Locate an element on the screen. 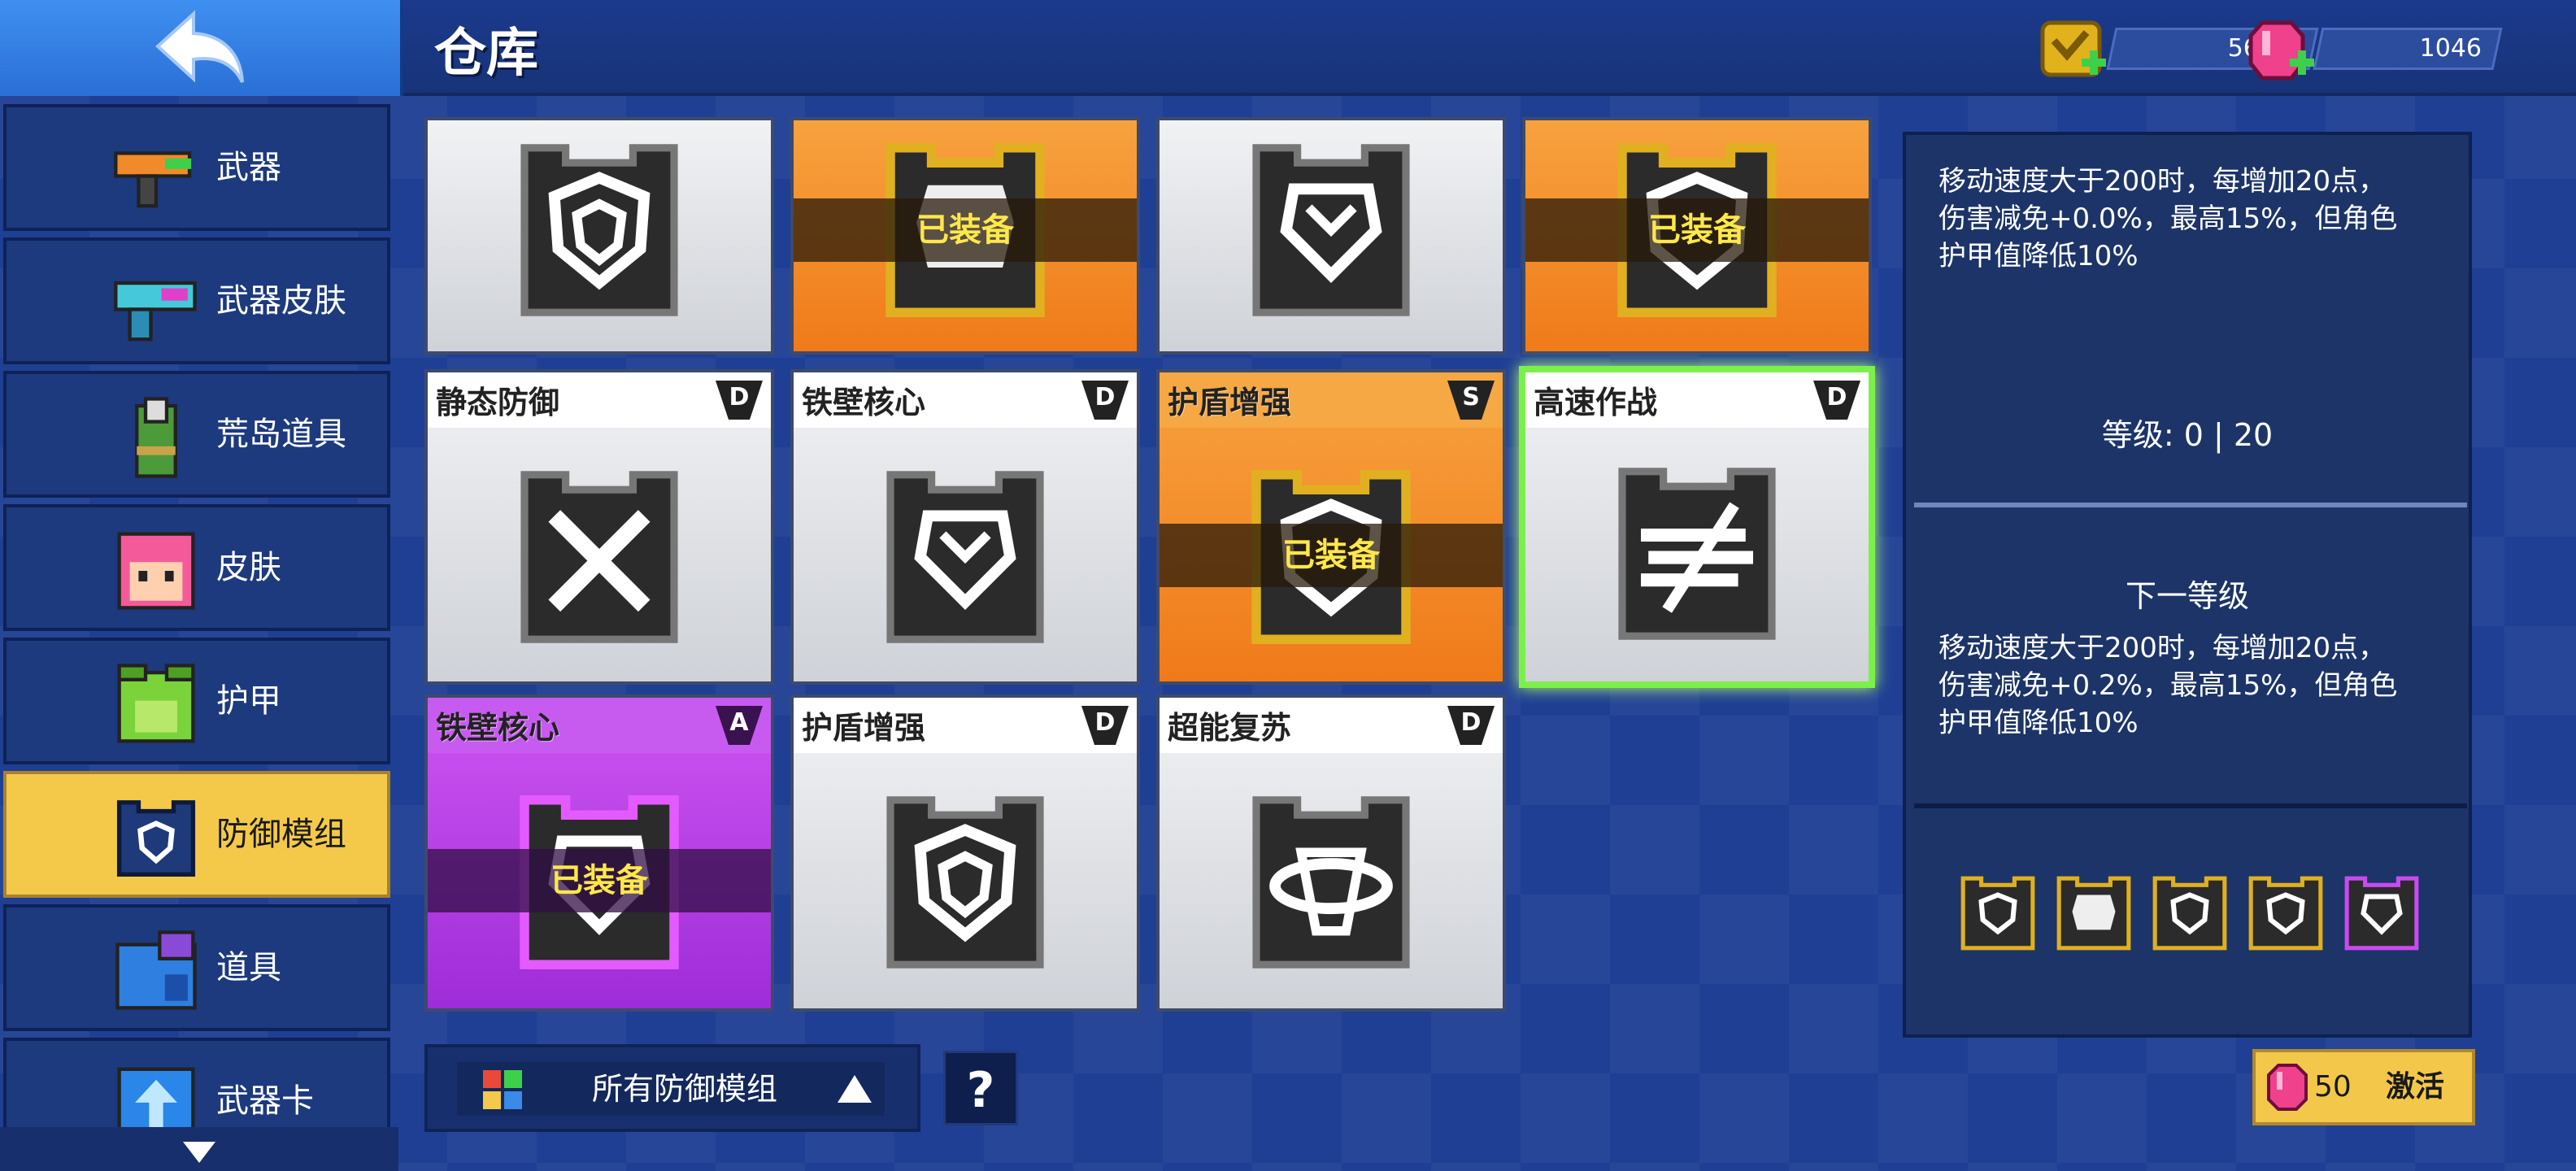 The image size is (2576, 1171). high-speed-combat-module-icon is located at coordinates (1697, 554).